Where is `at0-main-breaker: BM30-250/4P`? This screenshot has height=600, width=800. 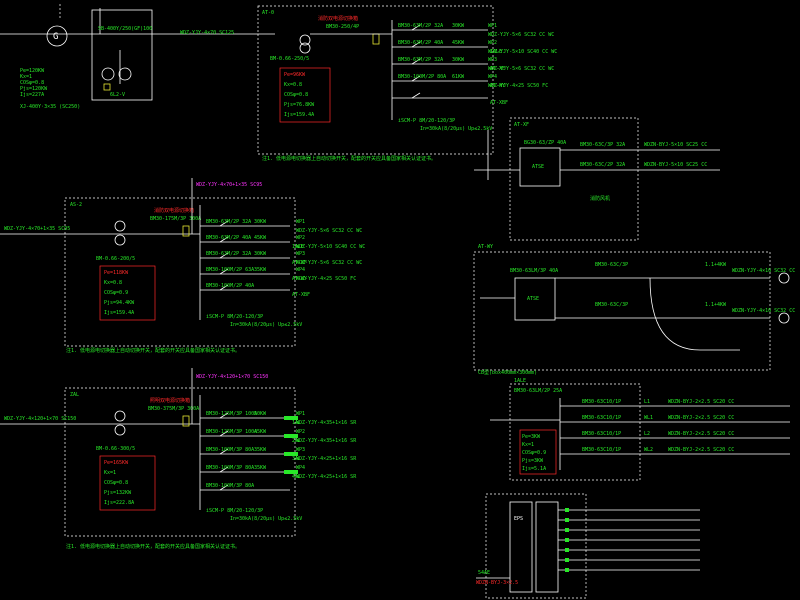
at0-main-breaker: BM30-250/4P is located at coordinates (342, 27).